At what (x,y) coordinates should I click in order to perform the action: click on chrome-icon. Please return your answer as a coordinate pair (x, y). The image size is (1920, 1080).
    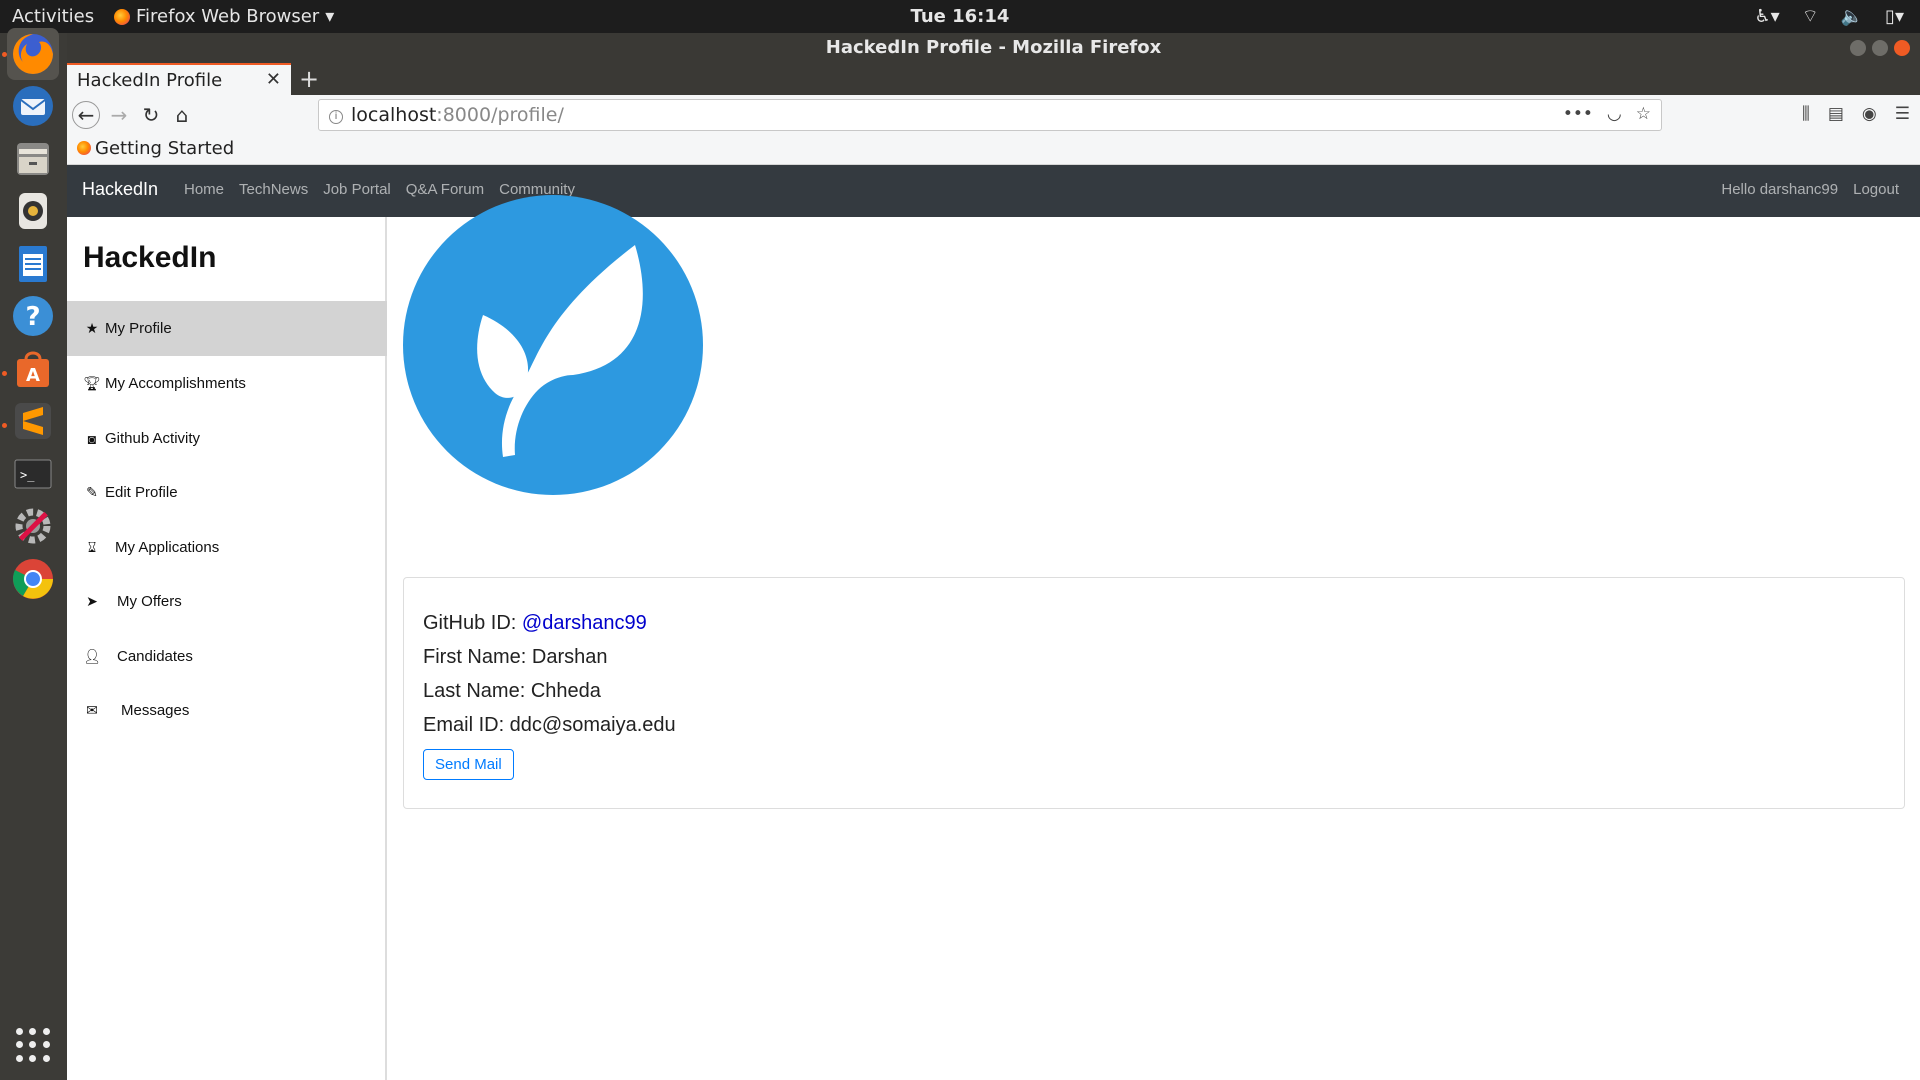
    Looking at the image, I should click on (33, 579).